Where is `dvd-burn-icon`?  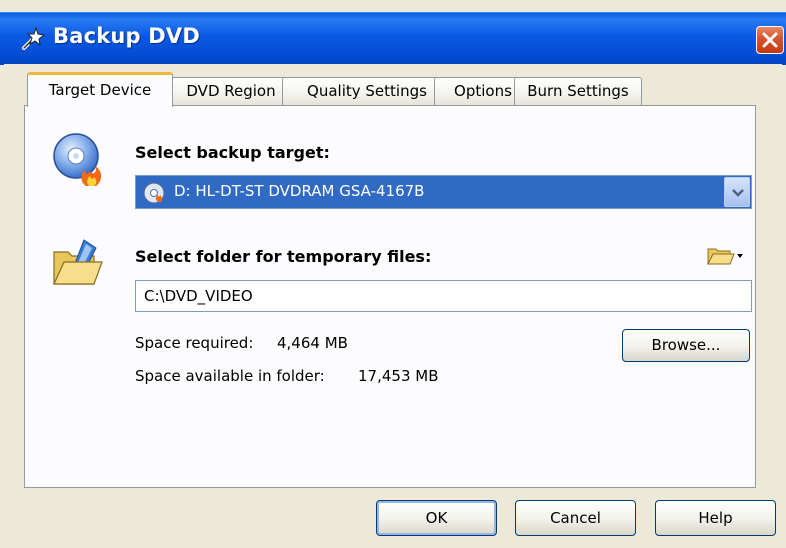
dvd-burn-icon is located at coordinates (77, 159).